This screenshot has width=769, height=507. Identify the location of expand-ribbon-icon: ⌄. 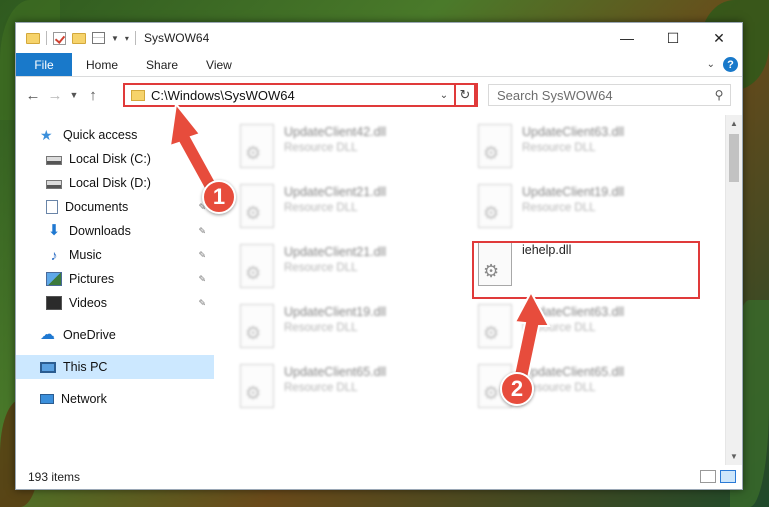
(711, 64).